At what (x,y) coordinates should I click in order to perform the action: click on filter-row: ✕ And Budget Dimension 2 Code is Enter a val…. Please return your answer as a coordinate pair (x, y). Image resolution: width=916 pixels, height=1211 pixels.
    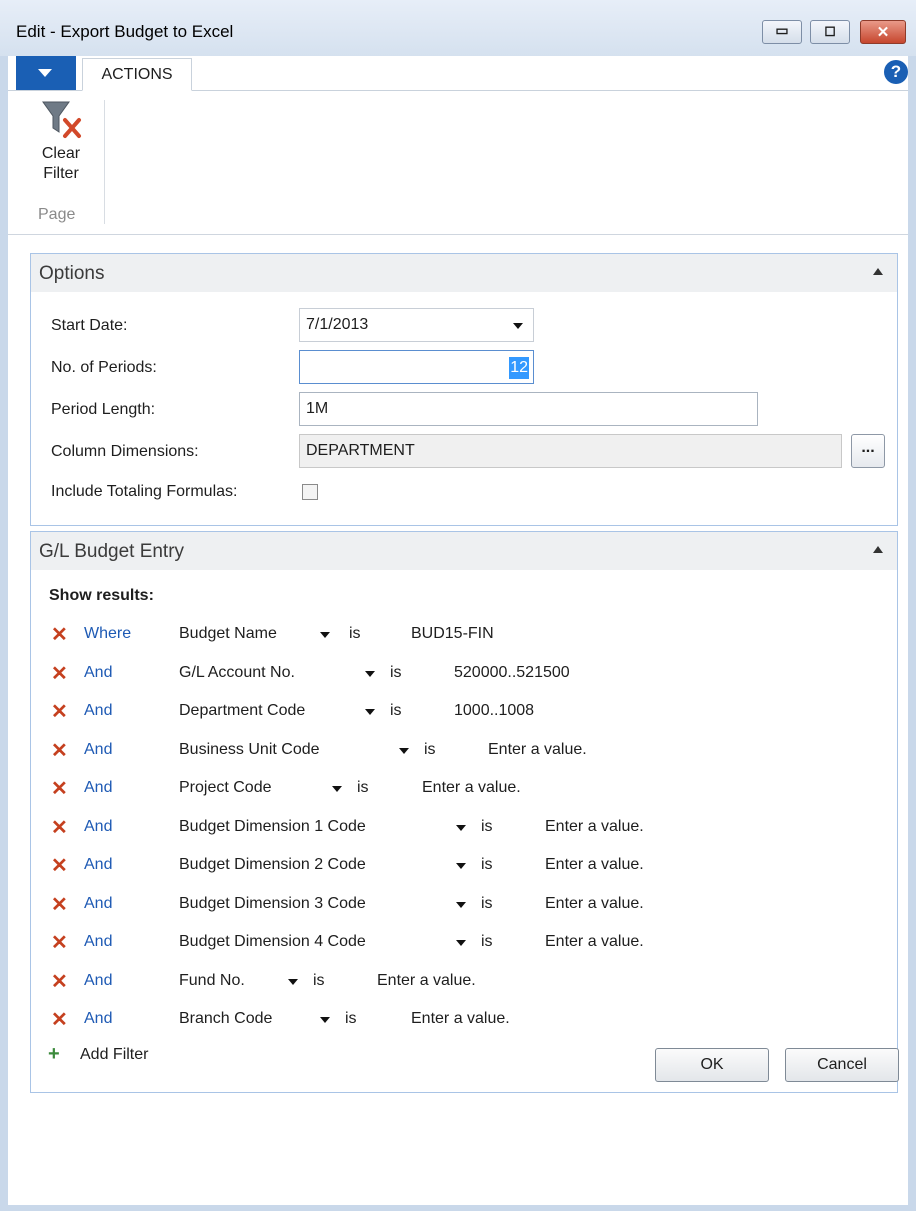
    Looking at the image, I should click on (450, 869).